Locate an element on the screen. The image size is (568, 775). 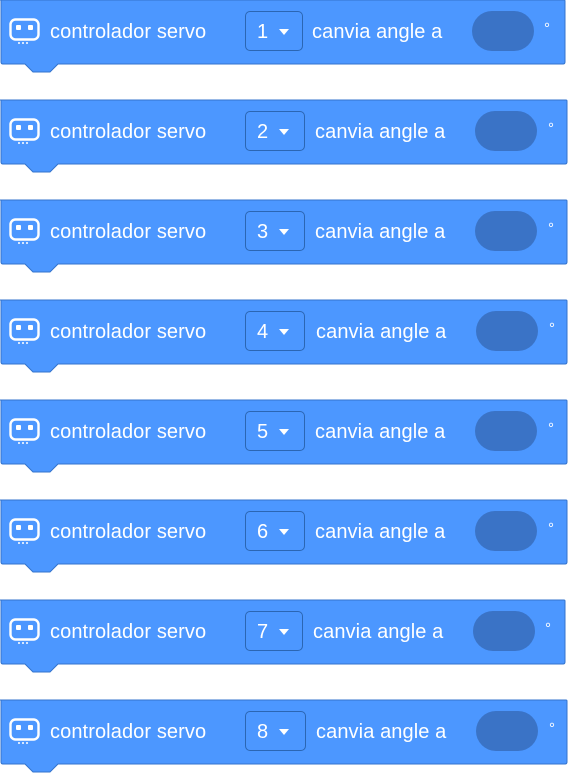
servo-number-dropdown: 7 is located at coordinates (274, 631).